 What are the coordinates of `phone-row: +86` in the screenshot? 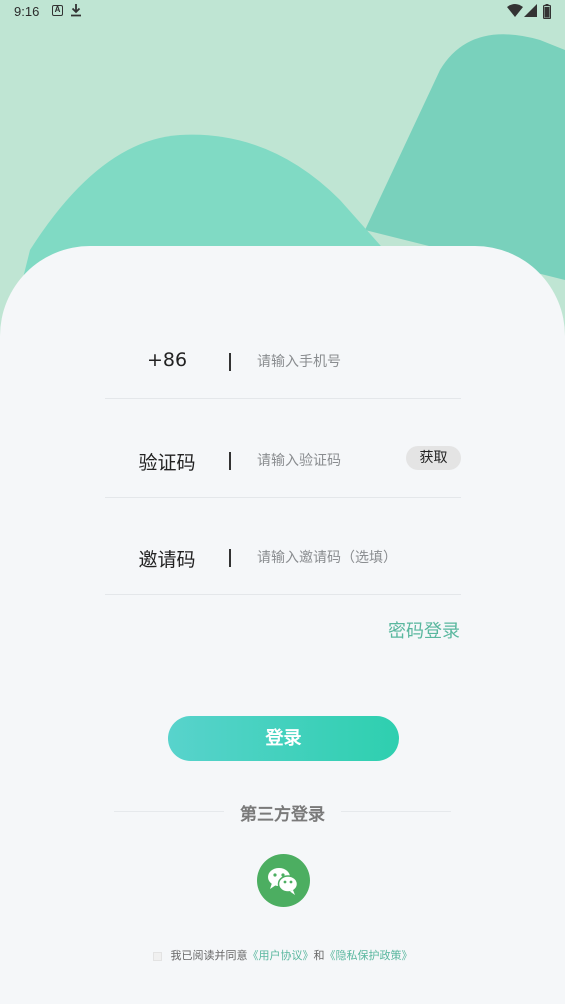 It's located at (283, 374).